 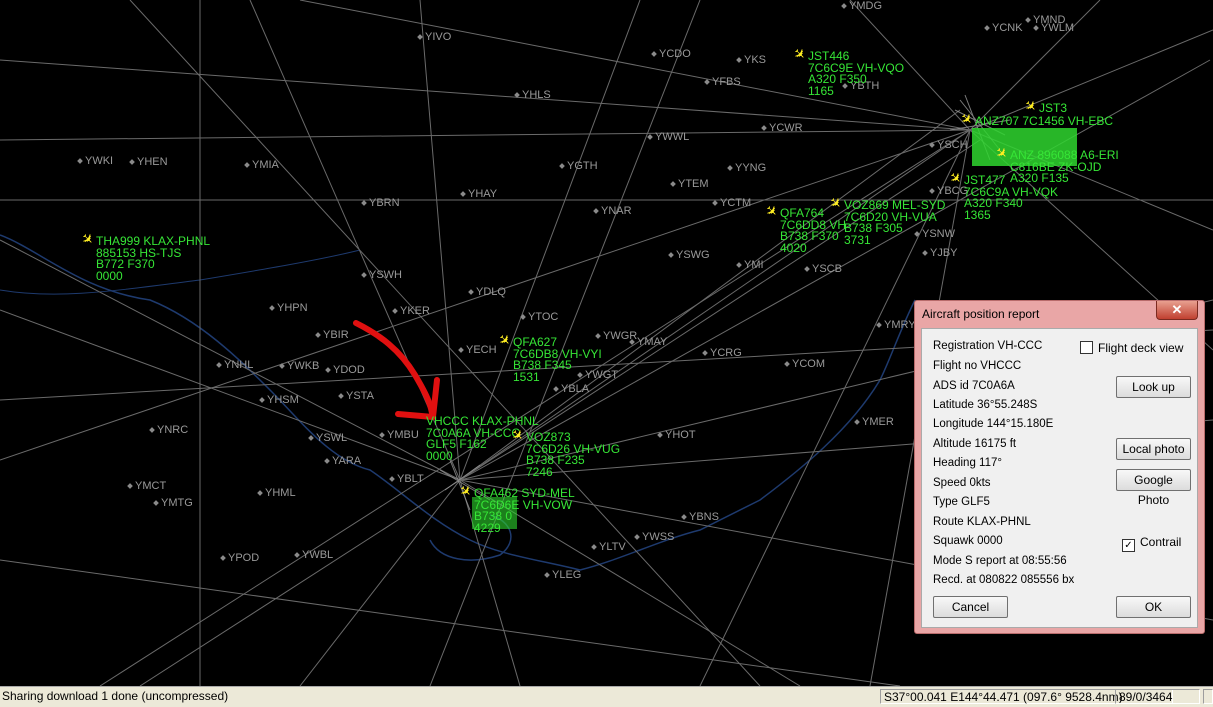 What do you see at coordinates (564, 452) in the screenshot?
I see `aircraft-label: ✈ VOZ873 7C6D26 VH-VUG B738 F235 7246` at bounding box center [564, 452].